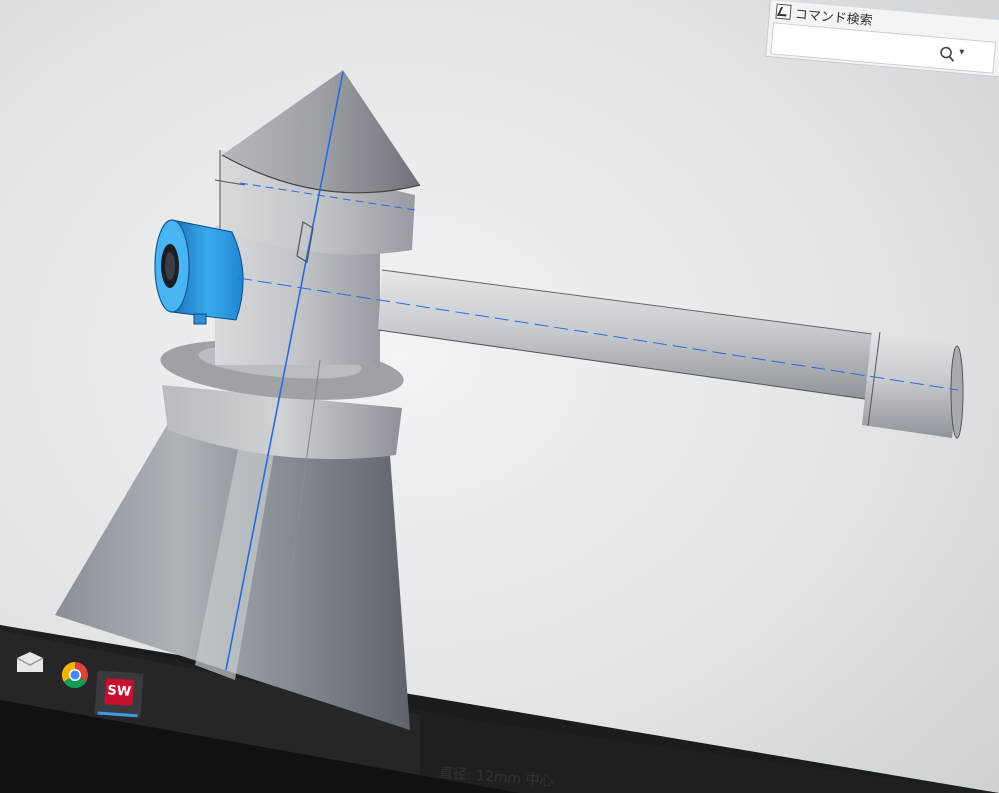 The width and height of the screenshot is (999, 793). Describe the element at coordinates (957, 392) in the screenshot. I see `rod-end-face` at that location.